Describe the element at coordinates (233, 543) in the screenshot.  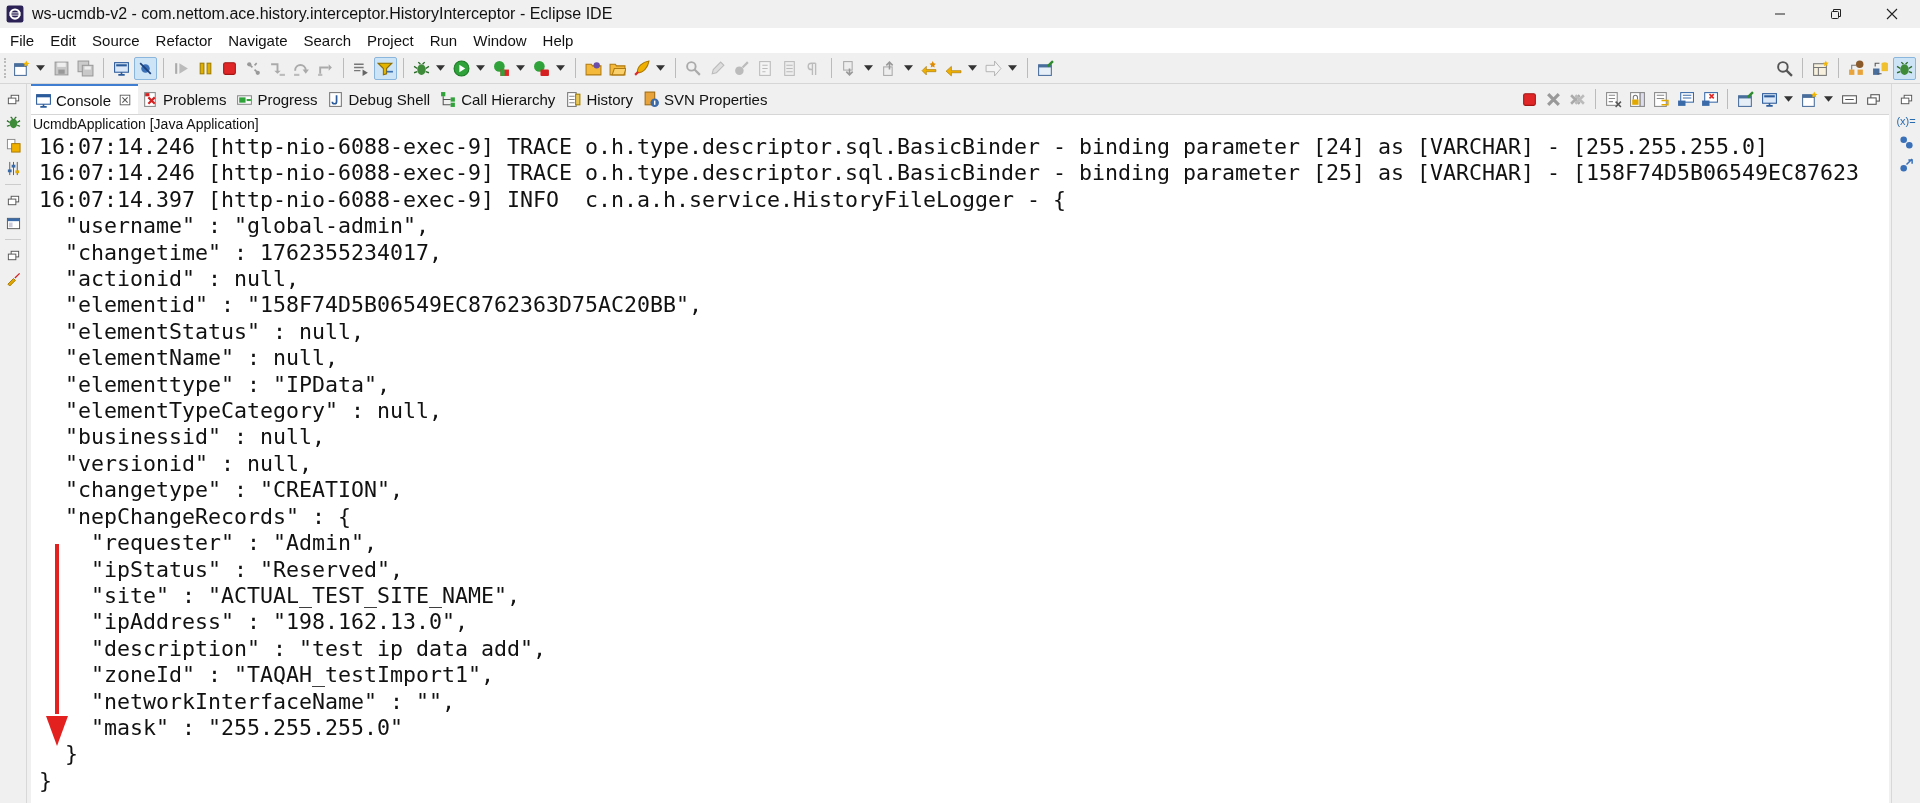
I see `console-line: "requester" : "Admin",` at that location.